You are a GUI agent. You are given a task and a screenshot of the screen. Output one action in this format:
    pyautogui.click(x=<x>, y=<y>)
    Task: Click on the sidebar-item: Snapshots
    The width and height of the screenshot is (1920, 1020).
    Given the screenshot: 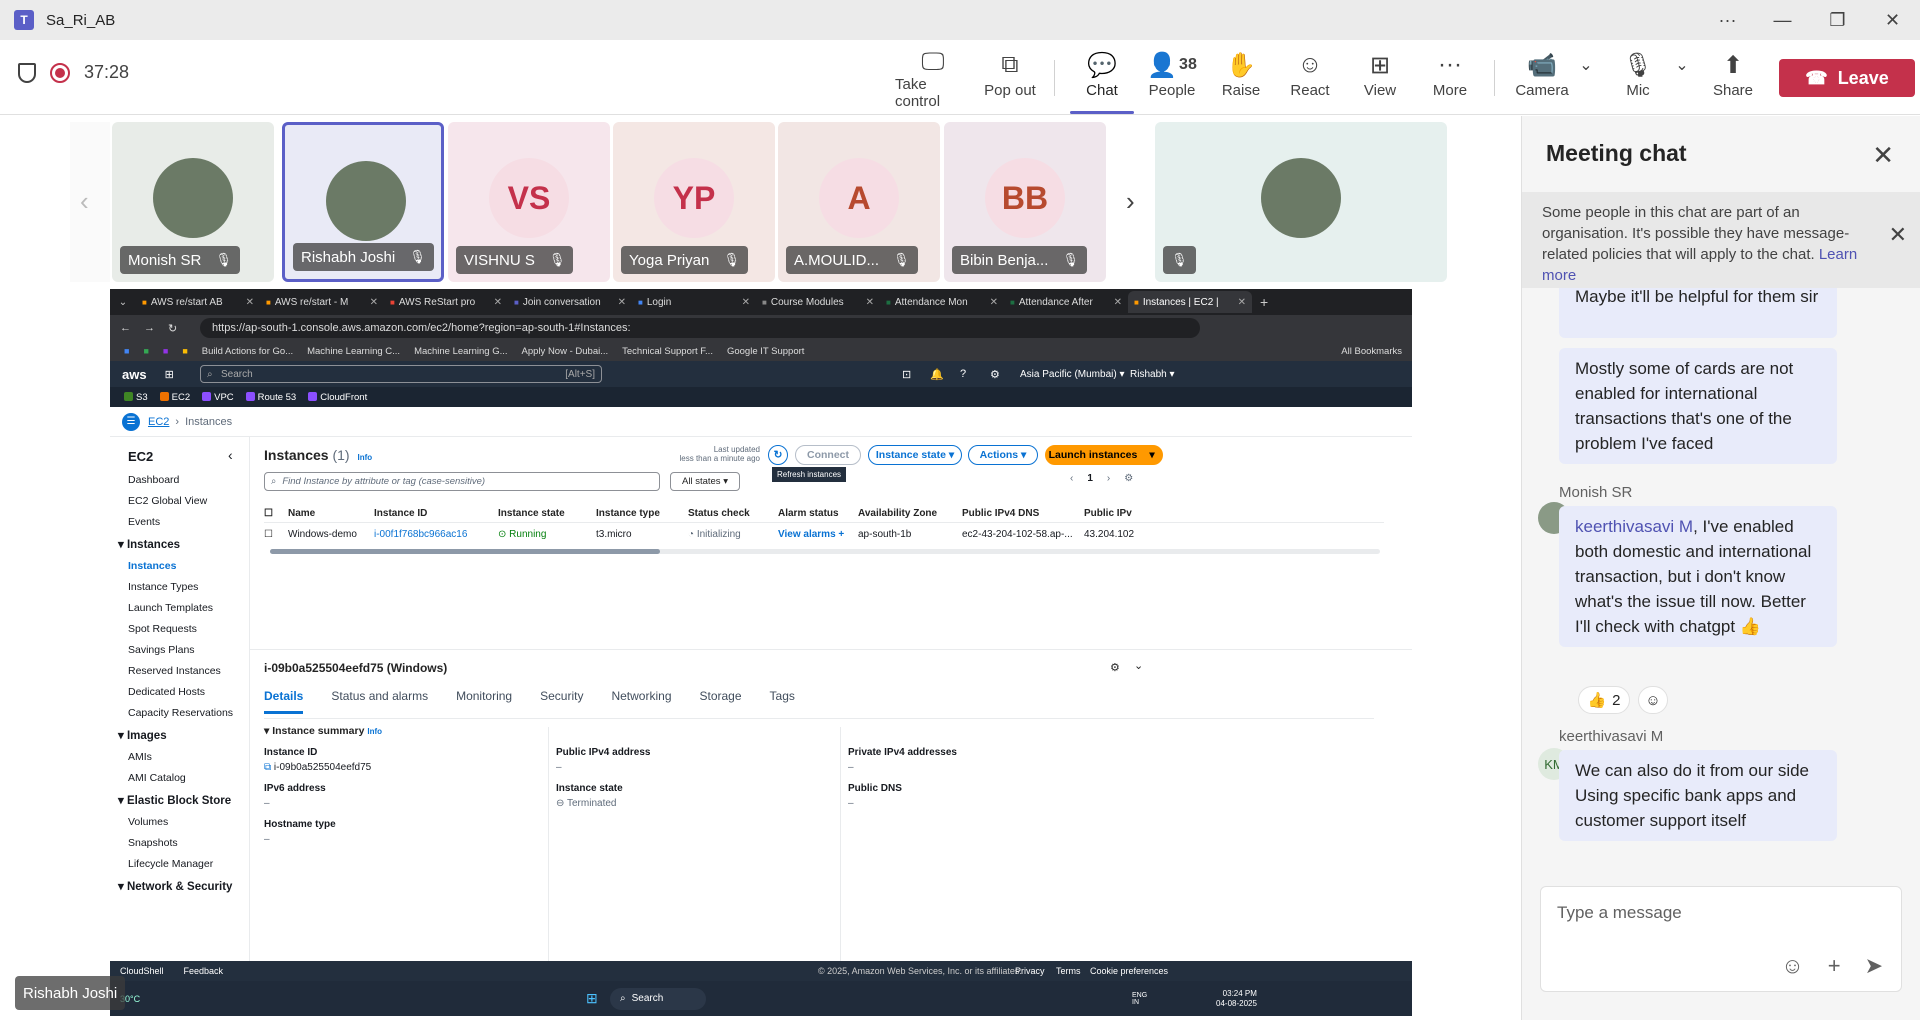 What is the action you would take?
    pyautogui.click(x=188, y=843)
    